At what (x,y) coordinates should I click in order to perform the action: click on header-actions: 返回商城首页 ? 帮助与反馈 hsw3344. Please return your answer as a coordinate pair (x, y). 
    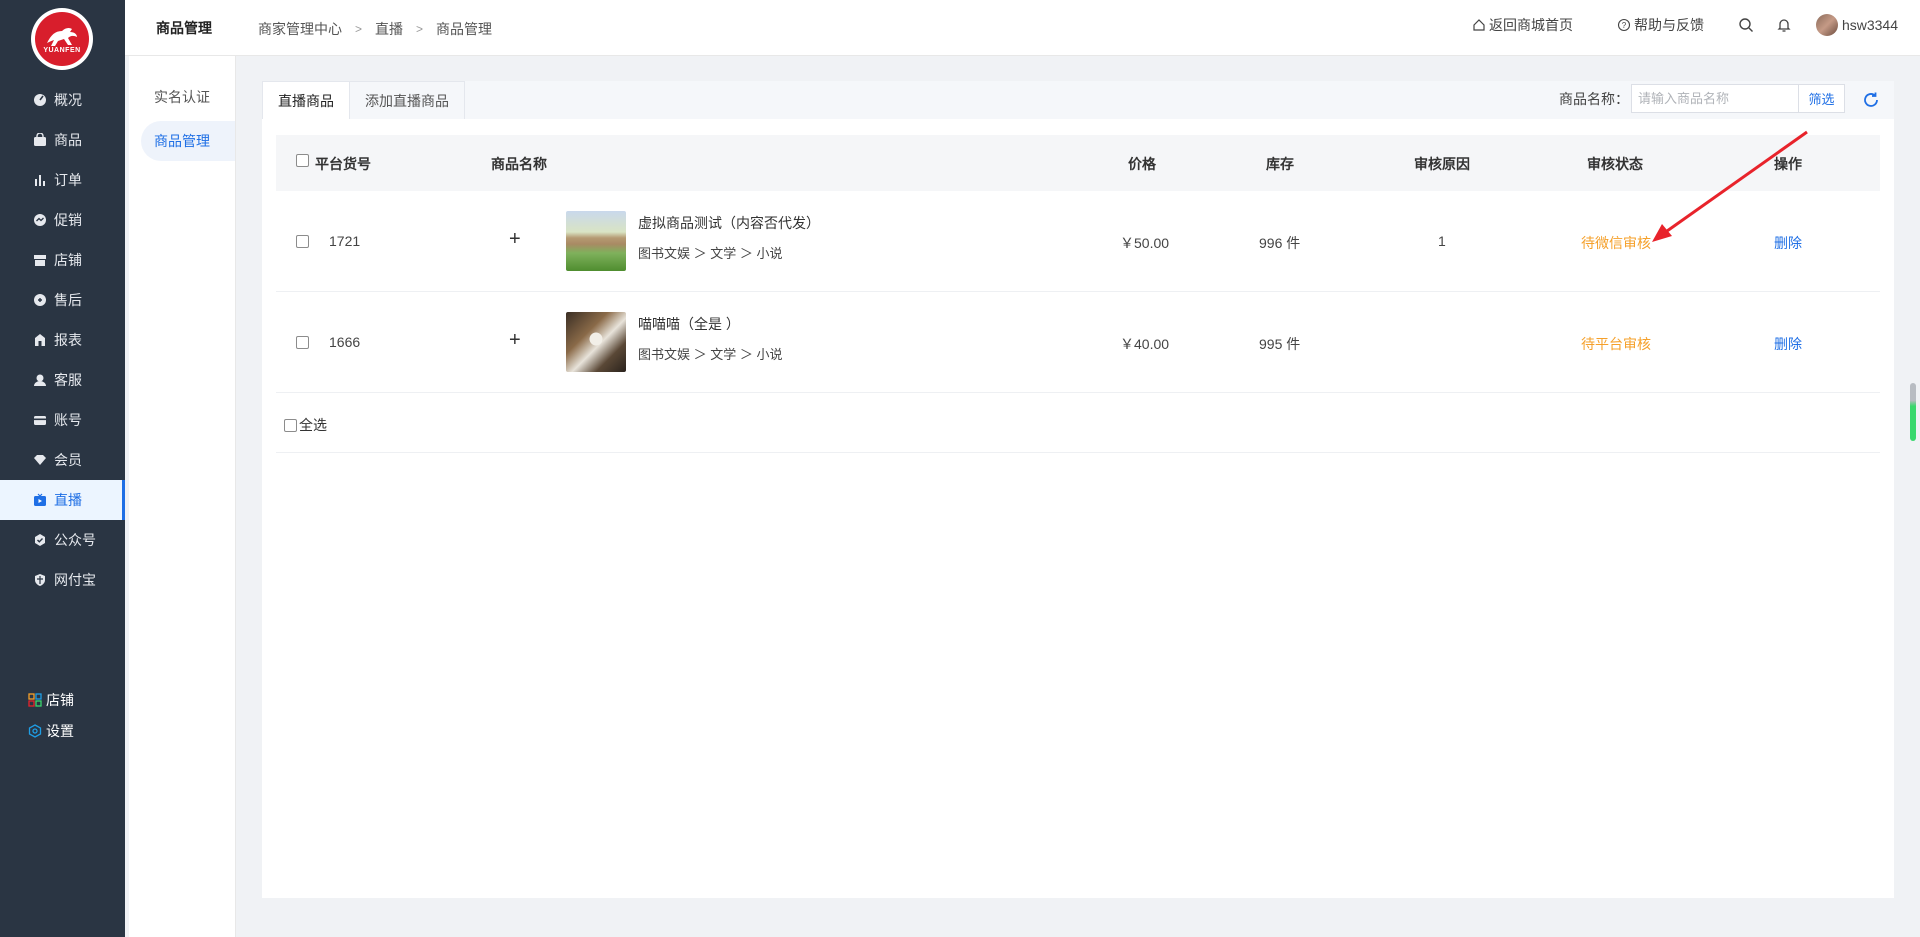
    Looking at the image, I should click on (1663, 25).